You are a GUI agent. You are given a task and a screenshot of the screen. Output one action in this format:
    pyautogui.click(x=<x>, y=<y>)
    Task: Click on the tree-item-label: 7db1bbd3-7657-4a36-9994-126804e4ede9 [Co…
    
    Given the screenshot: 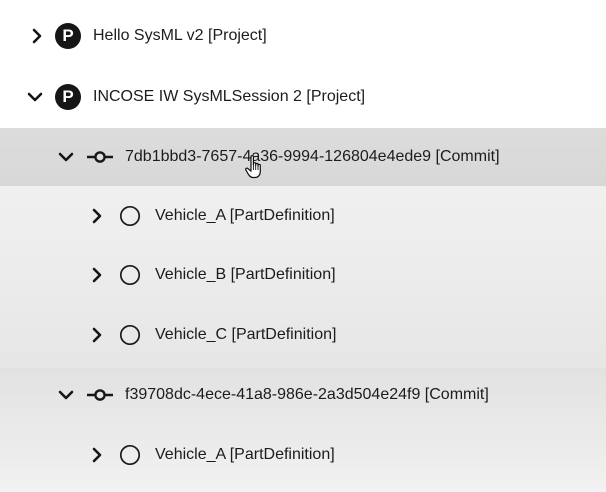 What is the action you would take?
    pyautogui.click(x=312, y=156)
    